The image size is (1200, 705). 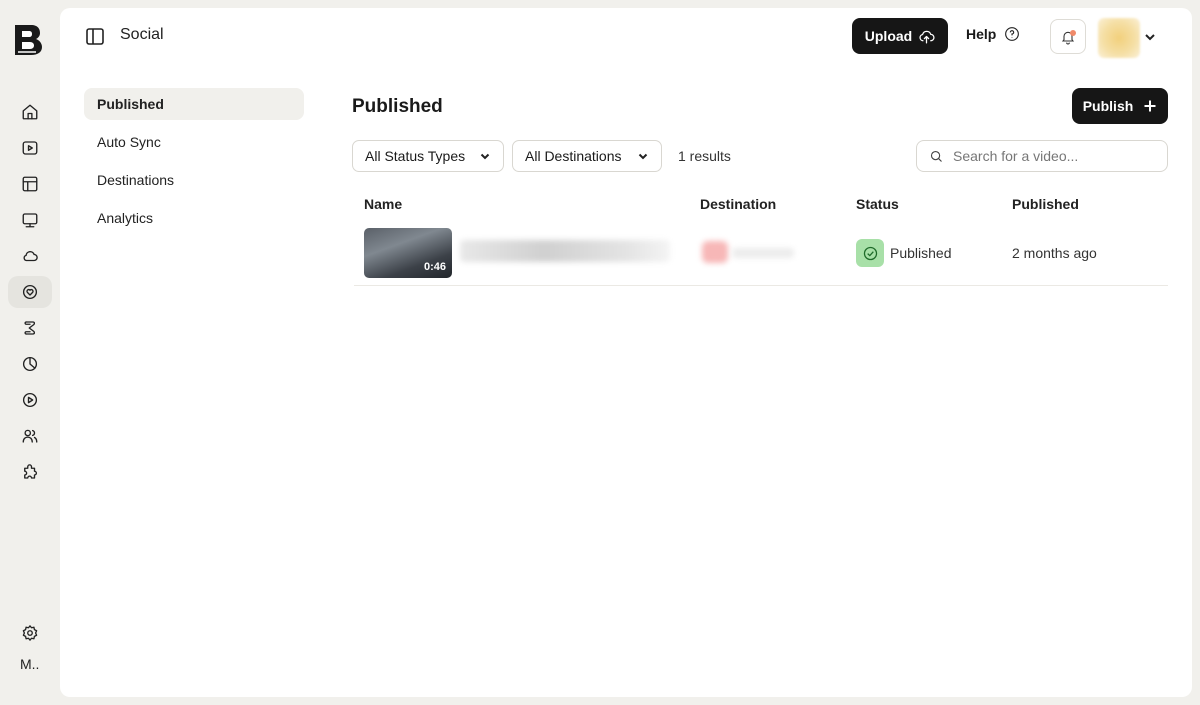 I want to click on search-icon, so click(x=936, y=156).